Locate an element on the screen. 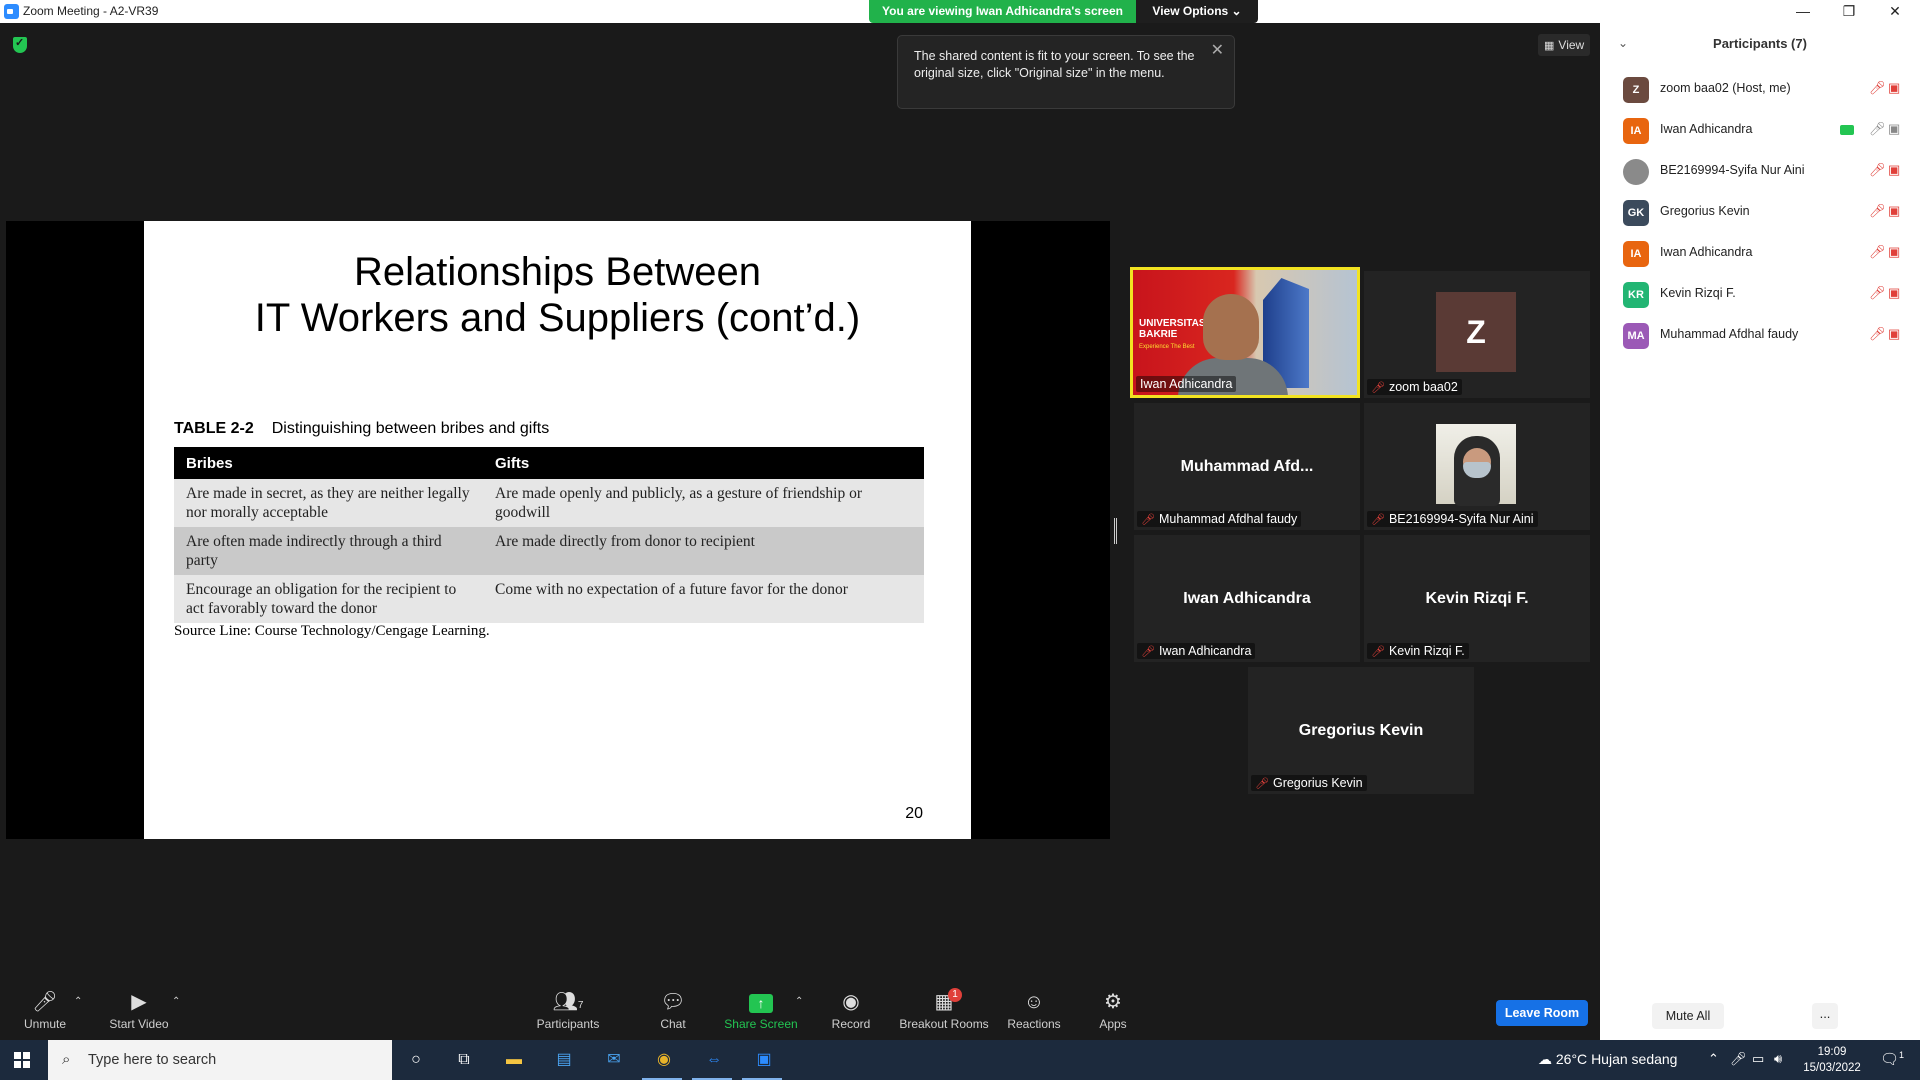  video-off-icon: ▶︎ is located at coordinates (139, 1002).